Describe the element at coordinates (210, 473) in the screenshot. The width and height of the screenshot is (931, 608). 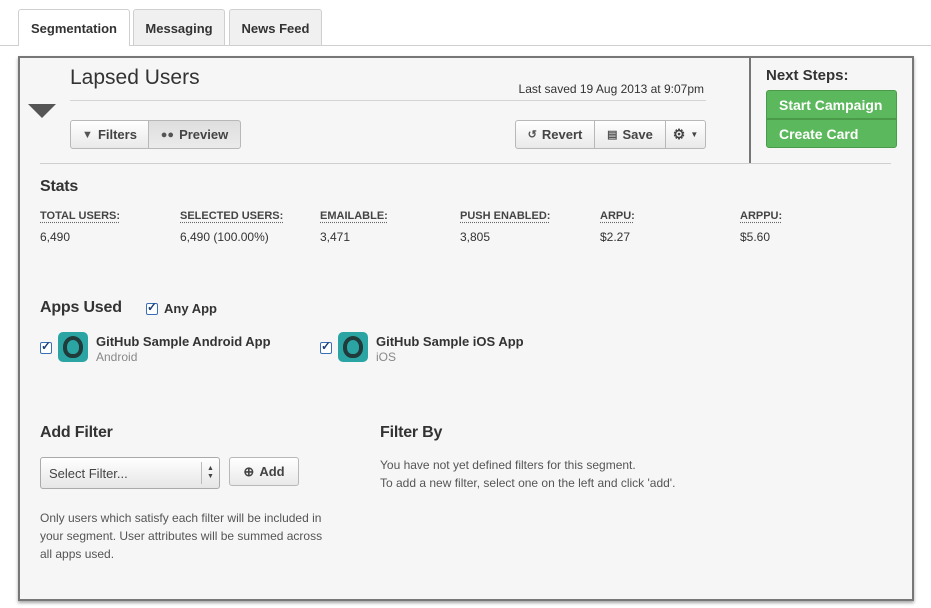
I see `select-arrows-icon: ▲ ▼` at that location.